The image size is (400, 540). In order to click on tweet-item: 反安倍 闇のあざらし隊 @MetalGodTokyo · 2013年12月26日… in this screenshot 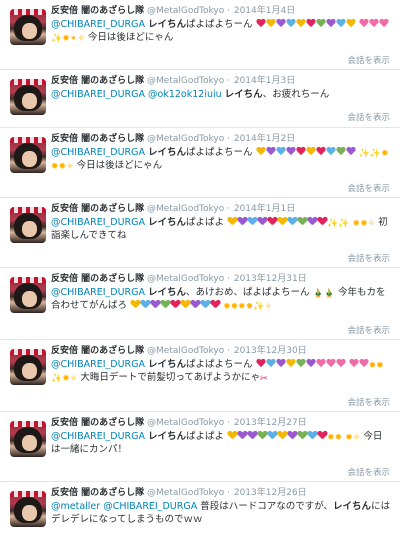, I will do `click(200, 511)`.